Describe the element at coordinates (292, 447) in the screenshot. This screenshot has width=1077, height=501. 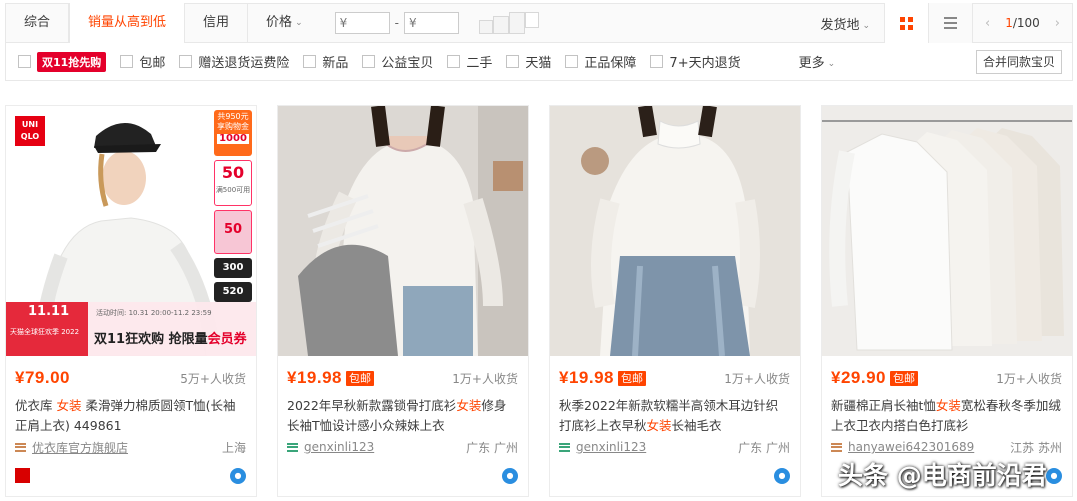
I see `shop-icon` at that location.